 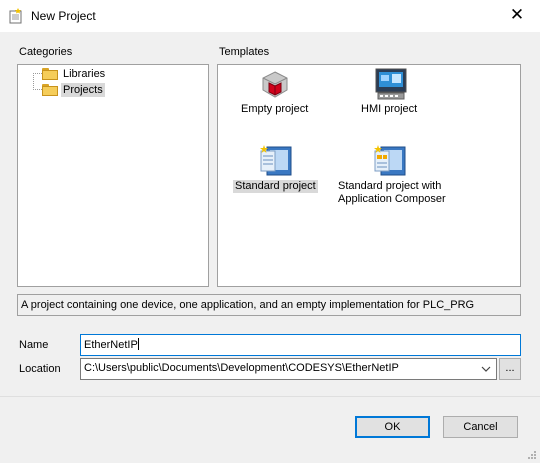 What do you see at coordinates (480, 427) in the screenshot?
I see `cancel-button: Cancel` at bounding box center [480, 427].